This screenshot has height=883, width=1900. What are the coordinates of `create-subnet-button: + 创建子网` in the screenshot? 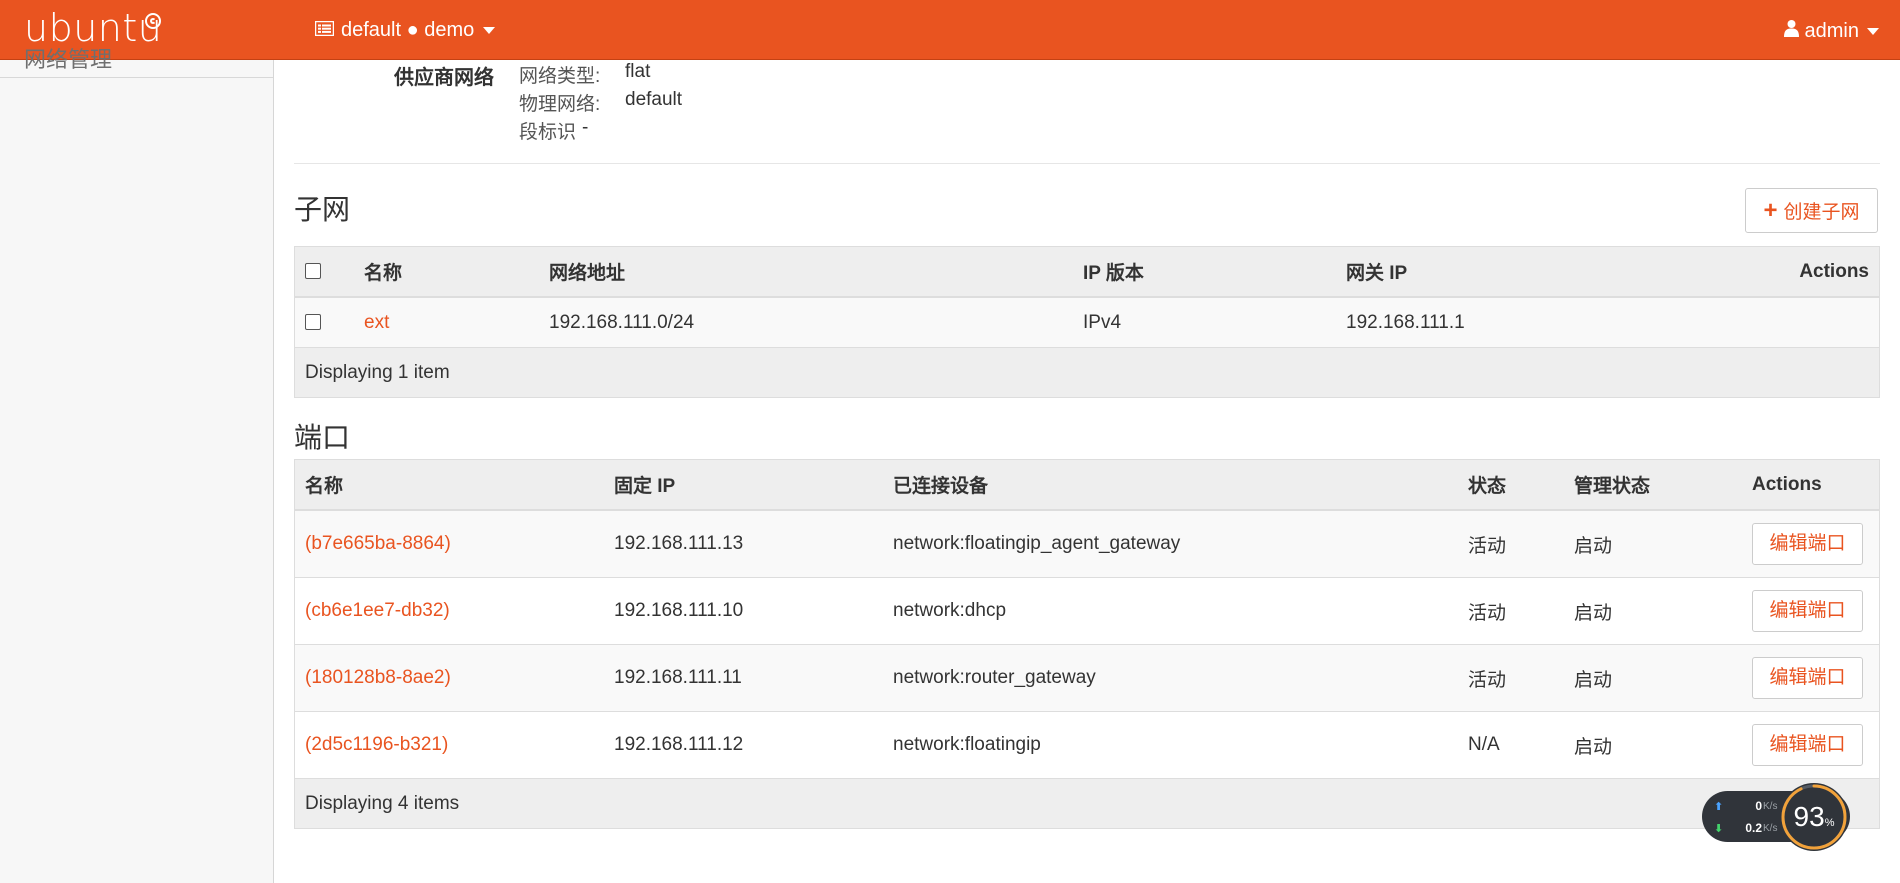 It's located at (1811, 210).